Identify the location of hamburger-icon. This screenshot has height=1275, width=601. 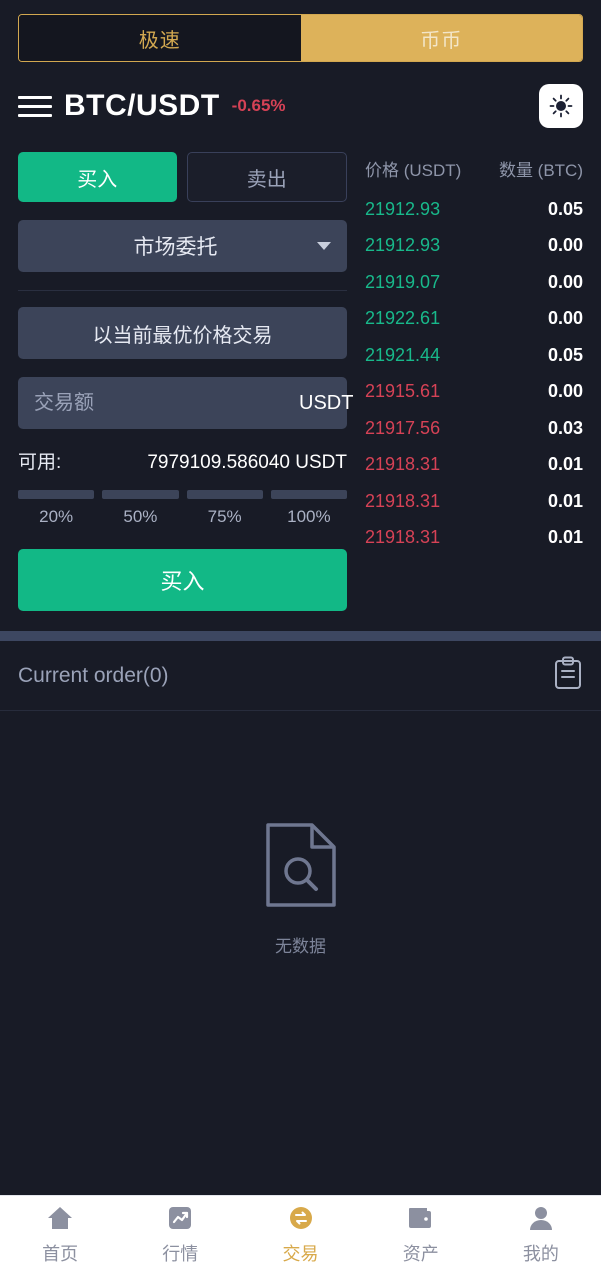
(35, 106).